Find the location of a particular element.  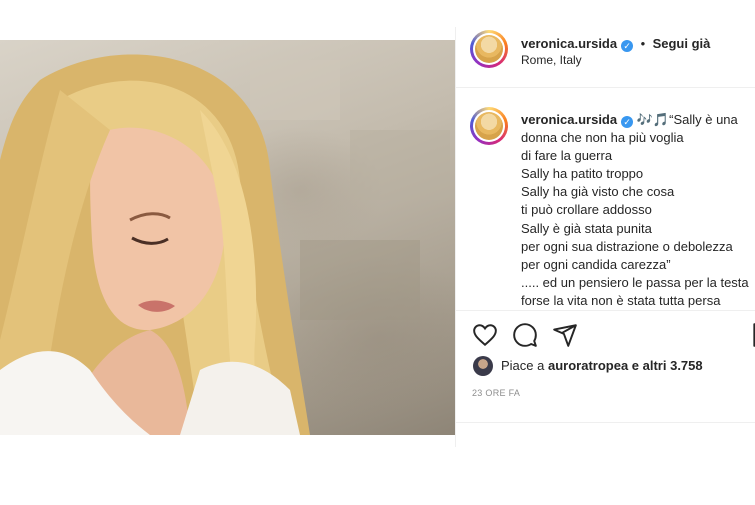

caption-line: Sally ha già visto che cosa is located at coordinates (598, 192).